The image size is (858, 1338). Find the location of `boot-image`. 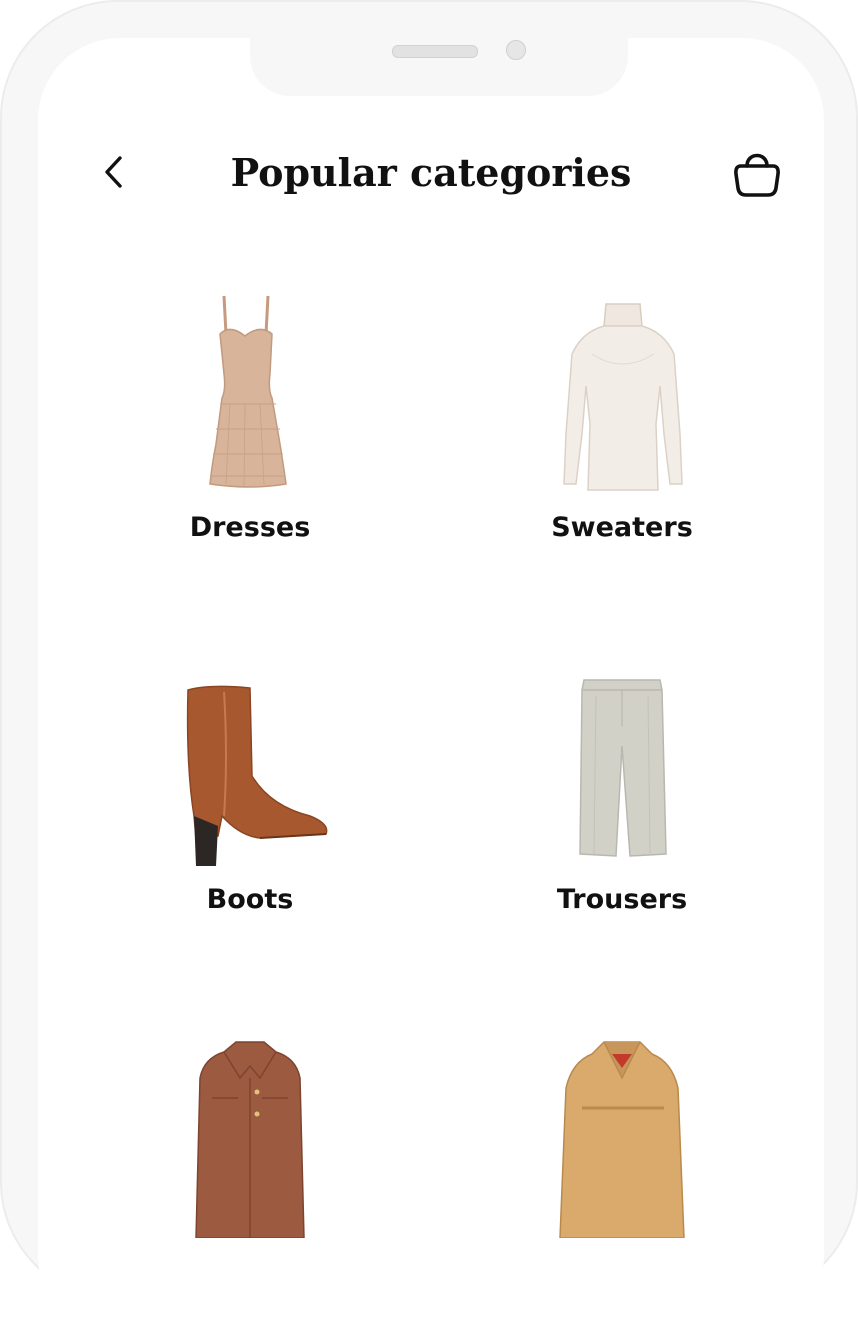

boot-image is located at coordinates (257, 775).